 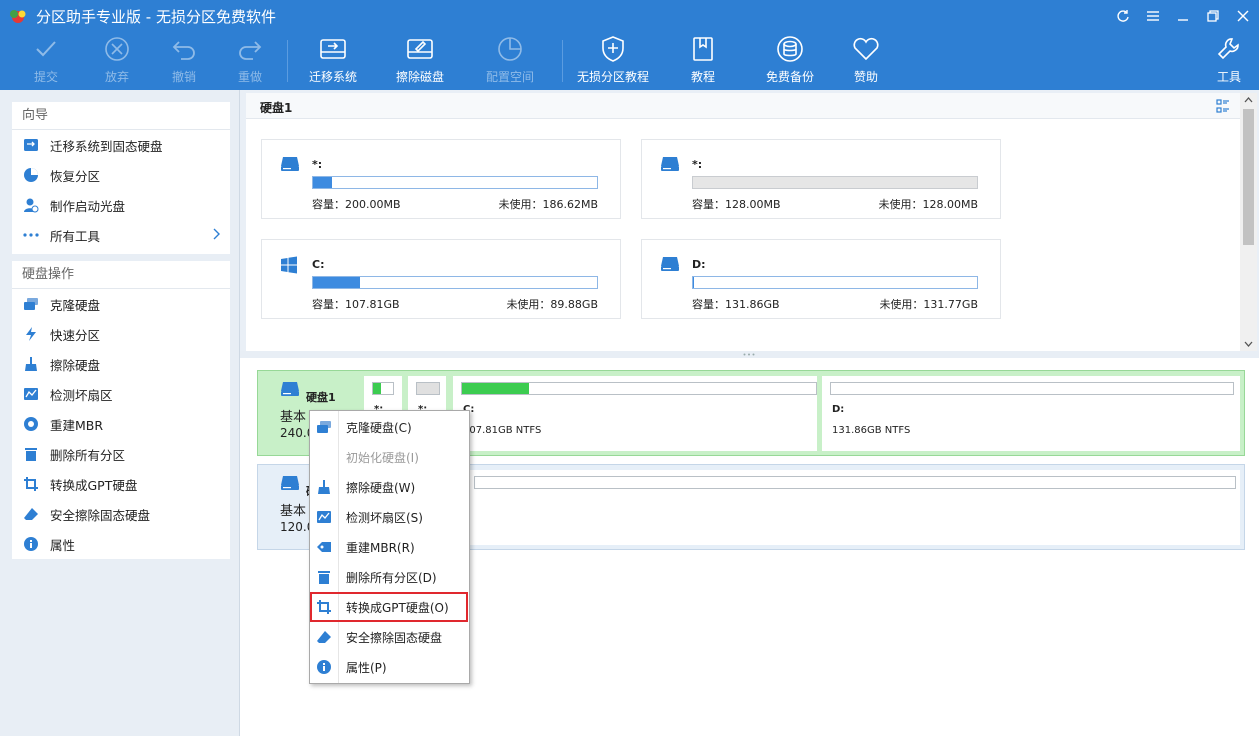 What do you see at coordinates (100, 515) in the screenshot?
I see `sidebar-item-label: 安全擦除固态硬盘` at bounding box center [100, 515].